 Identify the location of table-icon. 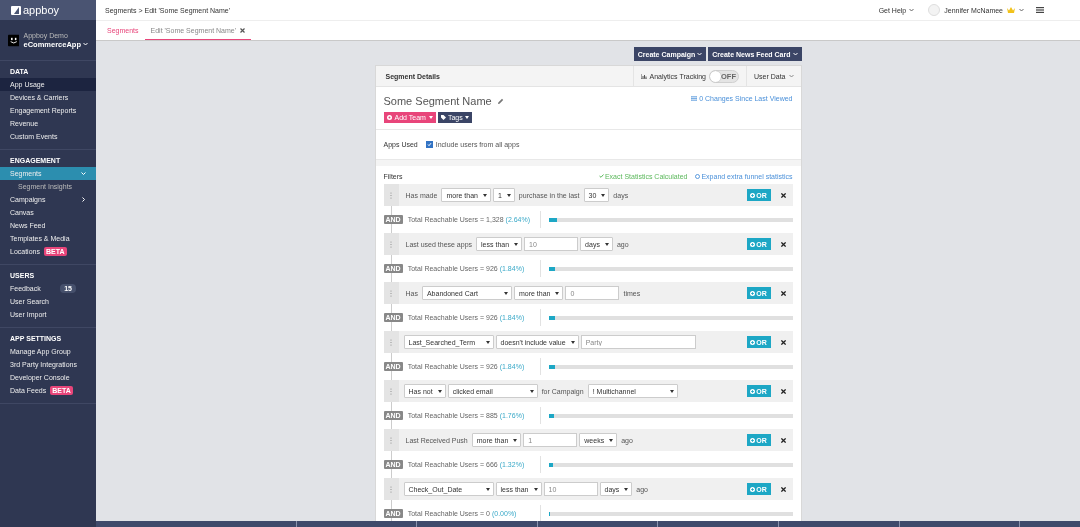
(694, 98).